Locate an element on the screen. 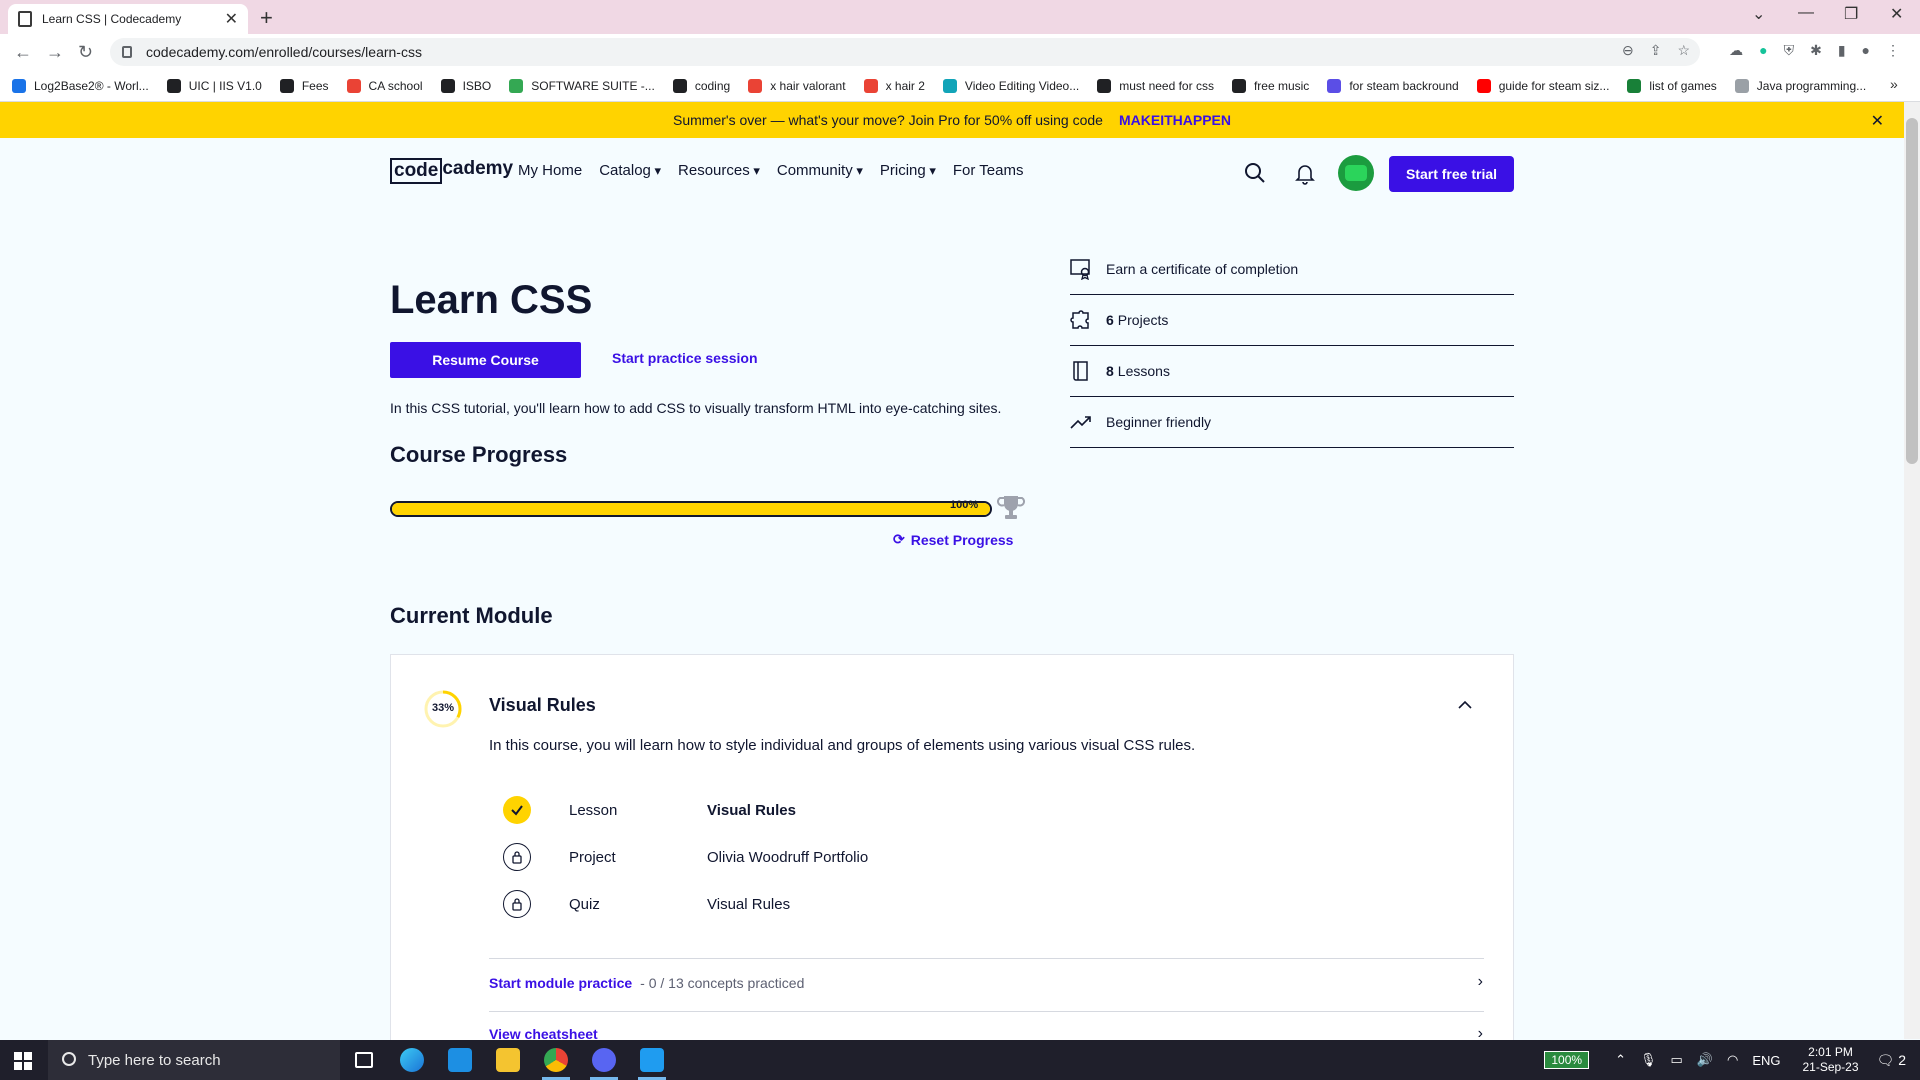  store-icon is located at coordinates (460, 1060).